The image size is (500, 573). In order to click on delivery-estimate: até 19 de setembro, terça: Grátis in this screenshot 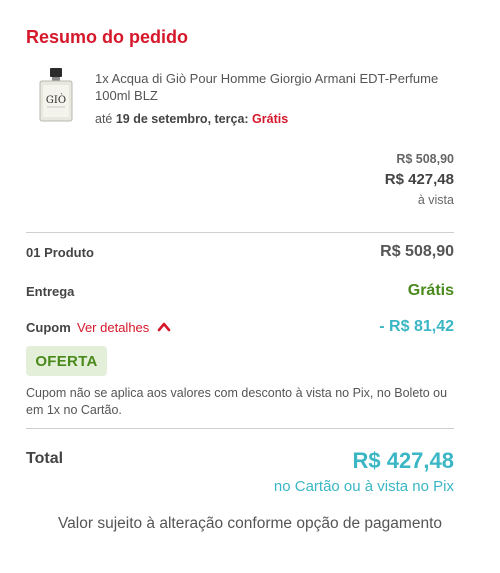, I will do `click(191, 119)`.